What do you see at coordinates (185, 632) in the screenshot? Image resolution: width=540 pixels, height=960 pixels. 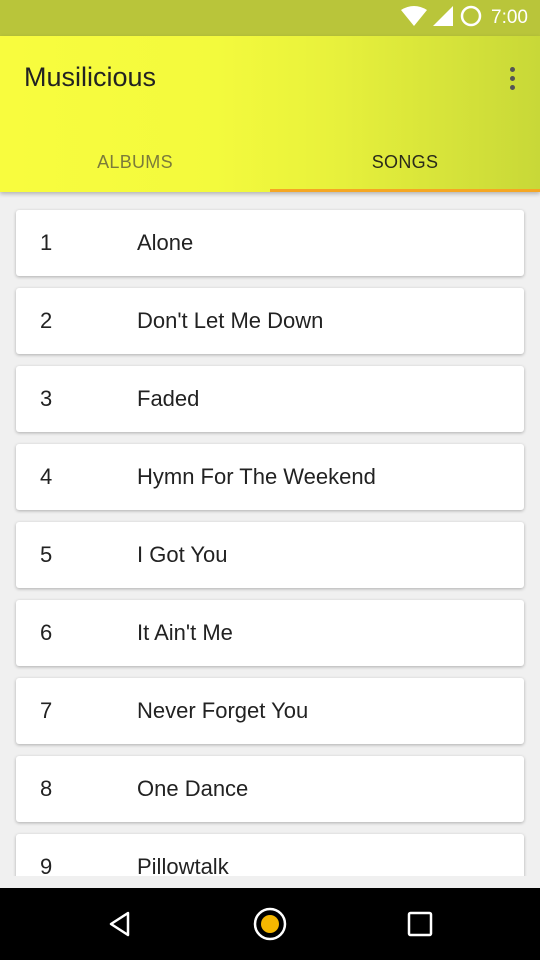 I see `song-title: It Ain't Me` at bounding box center [185, 632].